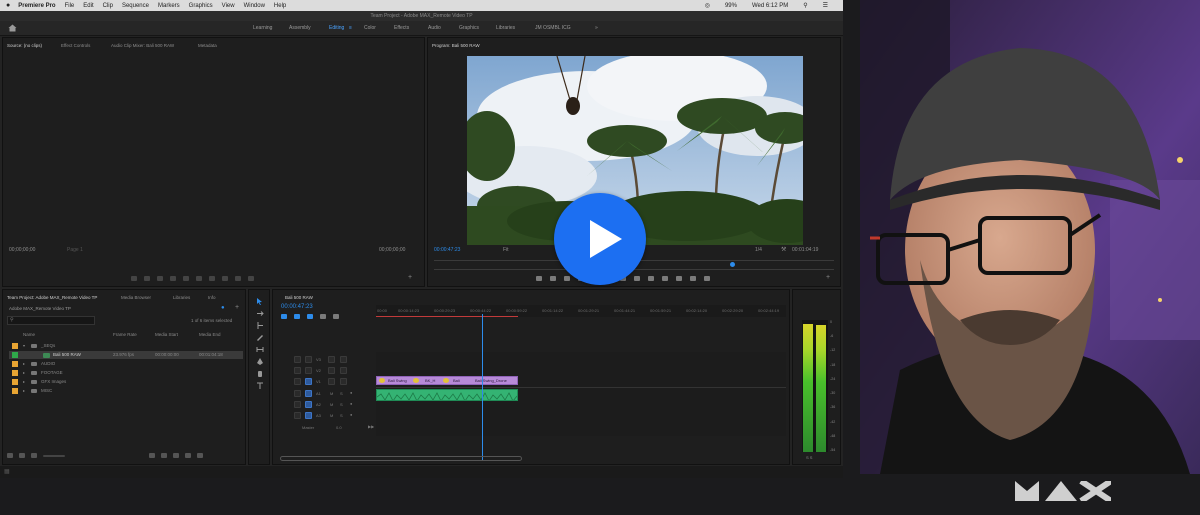 The height and width of the screenshot is (515, 1200). What do you see at coordinates (160, 278) in the screenshot?
I see `go-to-in-icon` at bounding box center [160, 278].